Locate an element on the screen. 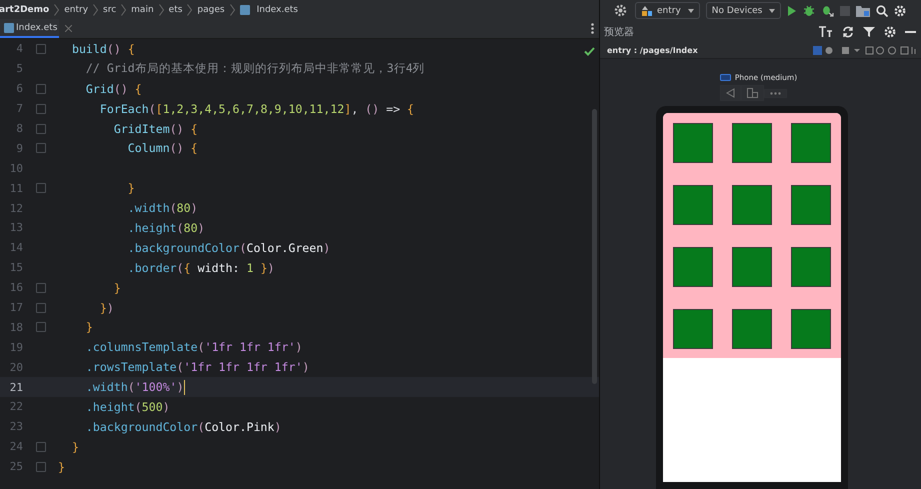  code-line: }) is located at coordinates (106, 307).